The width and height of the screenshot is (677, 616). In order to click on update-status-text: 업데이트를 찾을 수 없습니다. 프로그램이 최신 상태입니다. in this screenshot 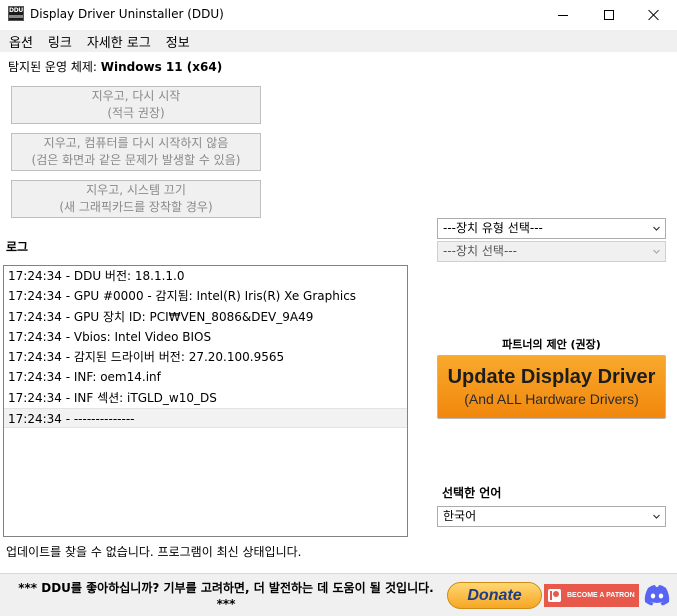, I will do `click(154, 552)`.